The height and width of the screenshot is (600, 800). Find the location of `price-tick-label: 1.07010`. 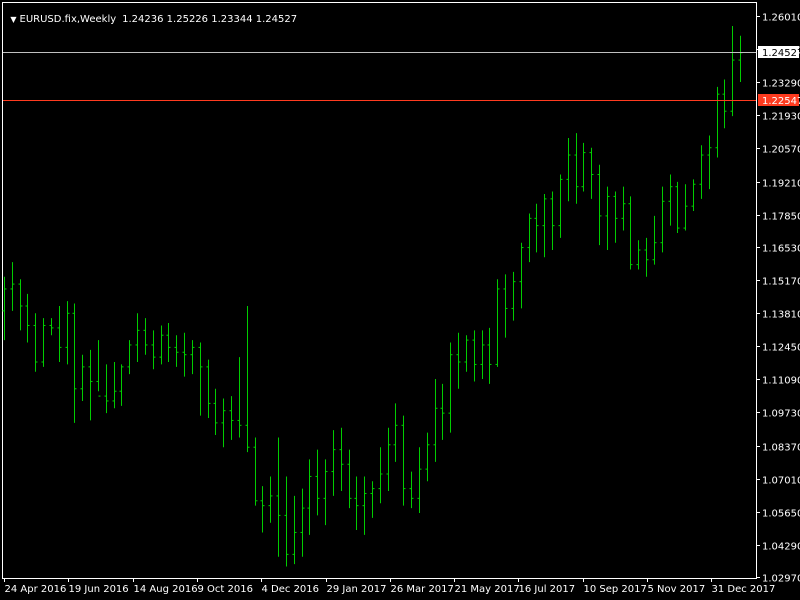

price-tick-label: 1.07010 is located at coordinates (781, 481).